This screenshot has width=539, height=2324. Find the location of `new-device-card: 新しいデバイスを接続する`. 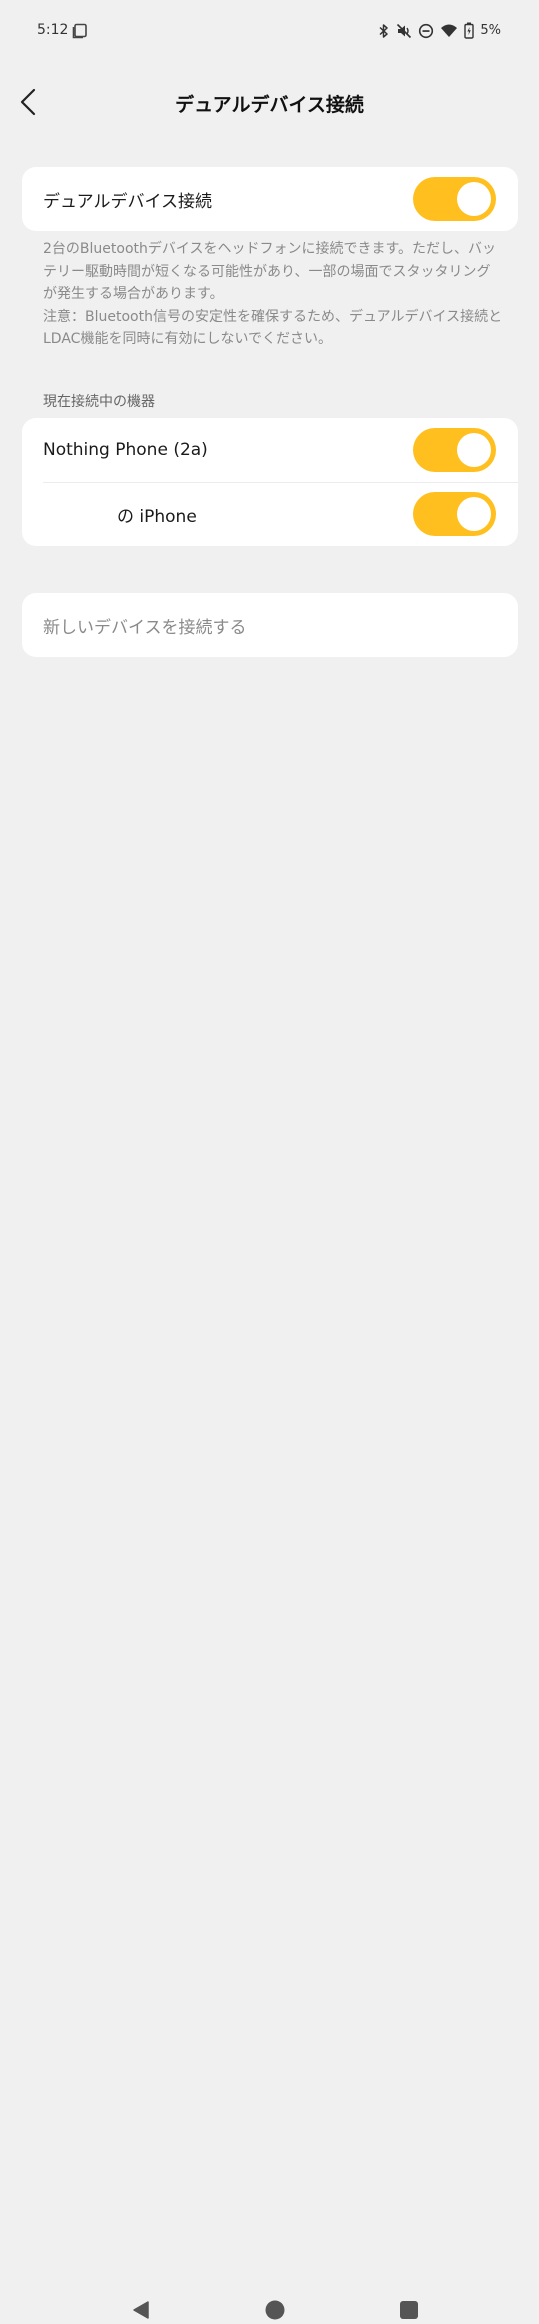

new-device-card: 新しいデバイスを接続する is located at coordinates (270, 625).